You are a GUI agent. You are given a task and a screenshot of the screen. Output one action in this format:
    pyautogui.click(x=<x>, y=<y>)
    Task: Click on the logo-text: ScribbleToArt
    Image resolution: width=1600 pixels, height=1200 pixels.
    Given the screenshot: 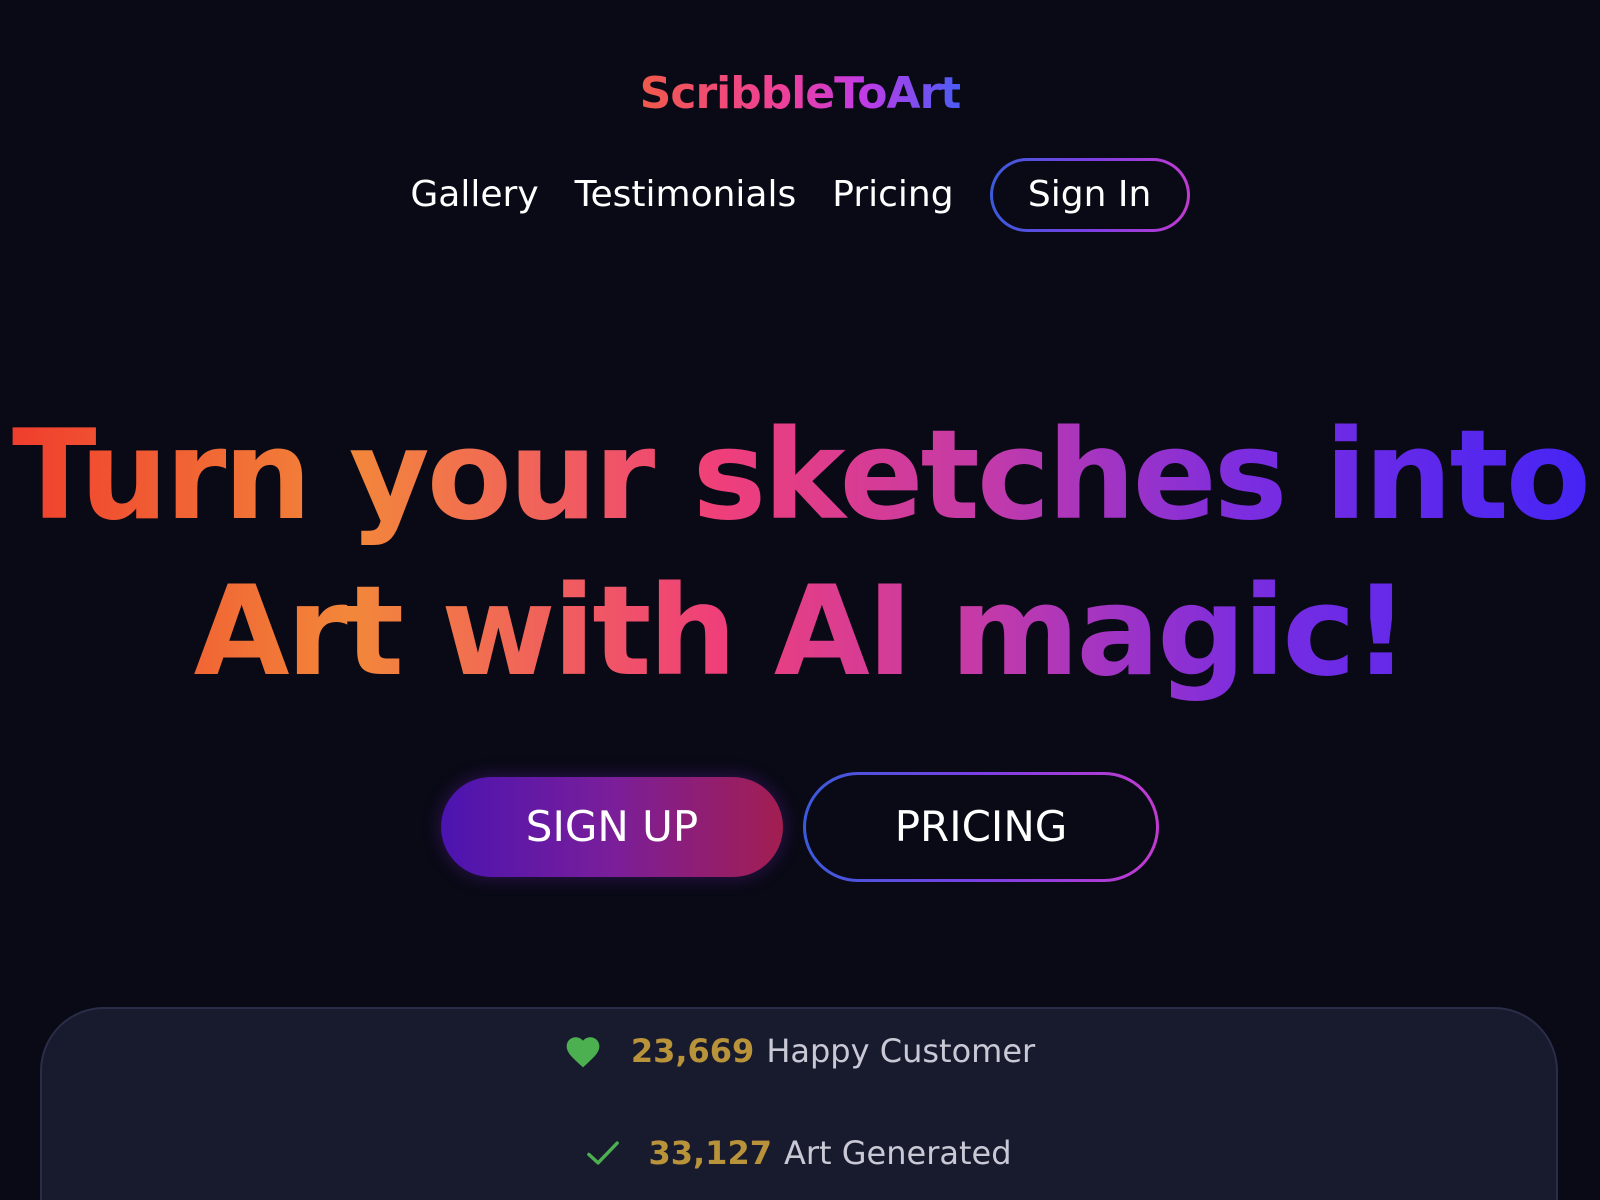 What is the action you would take?
    pyautogui.click(x=801, y=93)
    